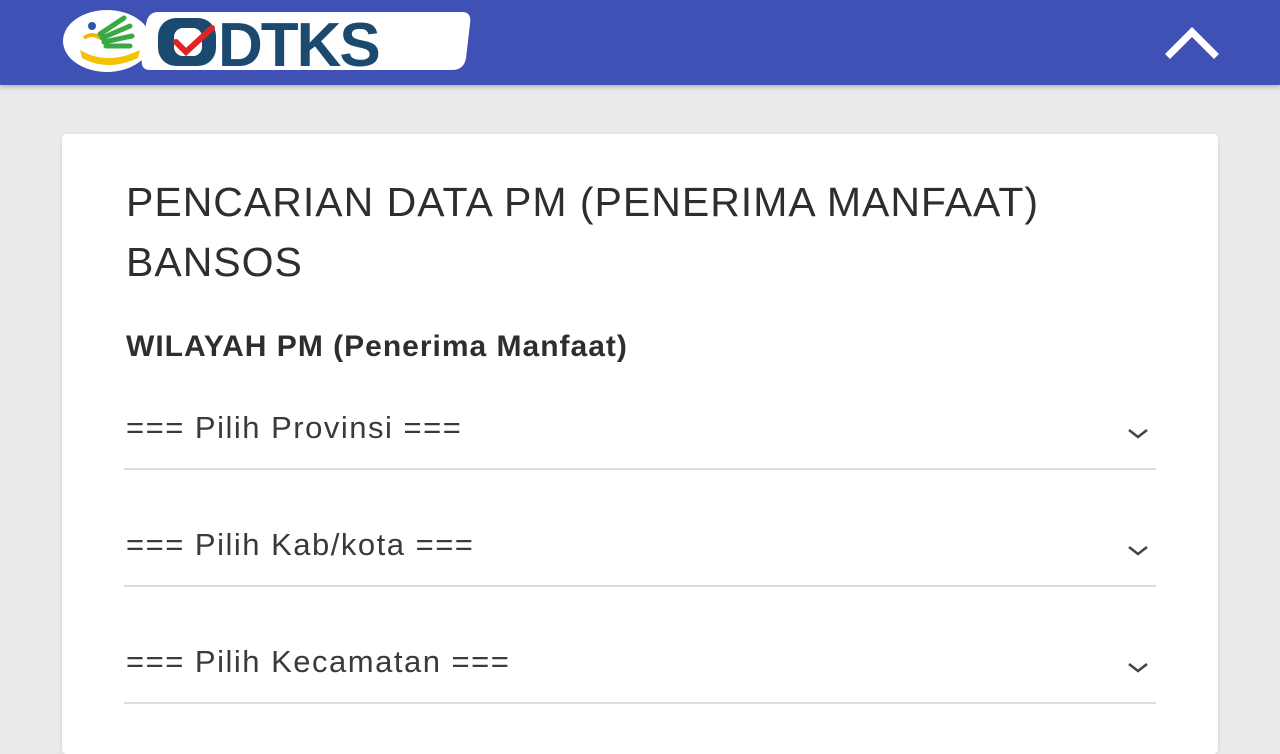  I want to click on top-app-bar: DTKS, so click(640, 42).